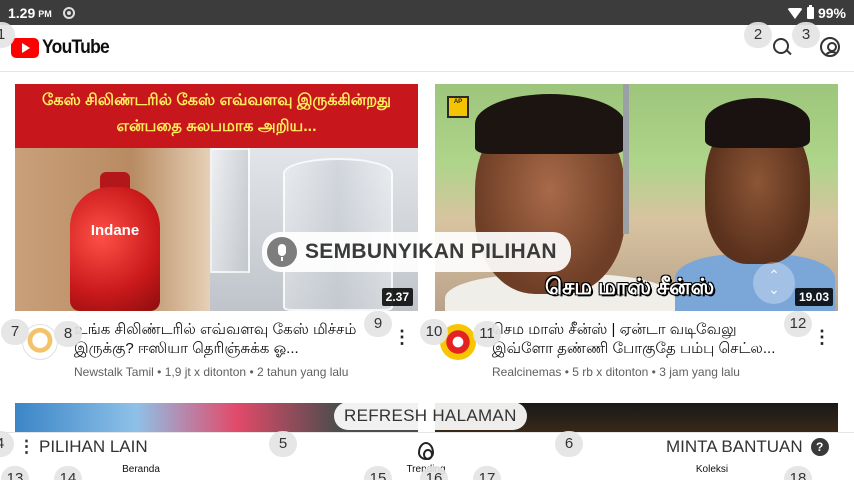  What do you see at coordinates (626, 159) in the screenshot?
I see `umbrella-pole-image` at bounding box center [626, 159].